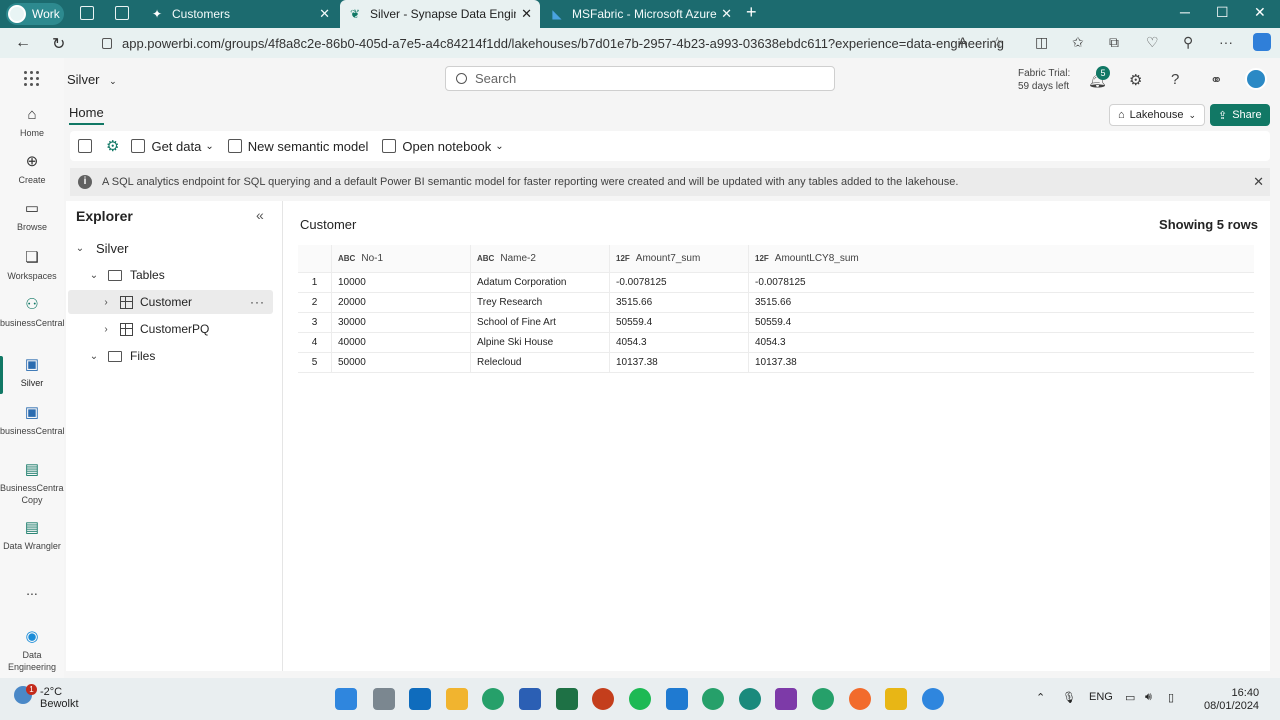 The image size is (1280, 720). Describe the element at coordinates (1231, 700) in the screenshot. I see `clock: 16:40 08/01/2024` at that location.